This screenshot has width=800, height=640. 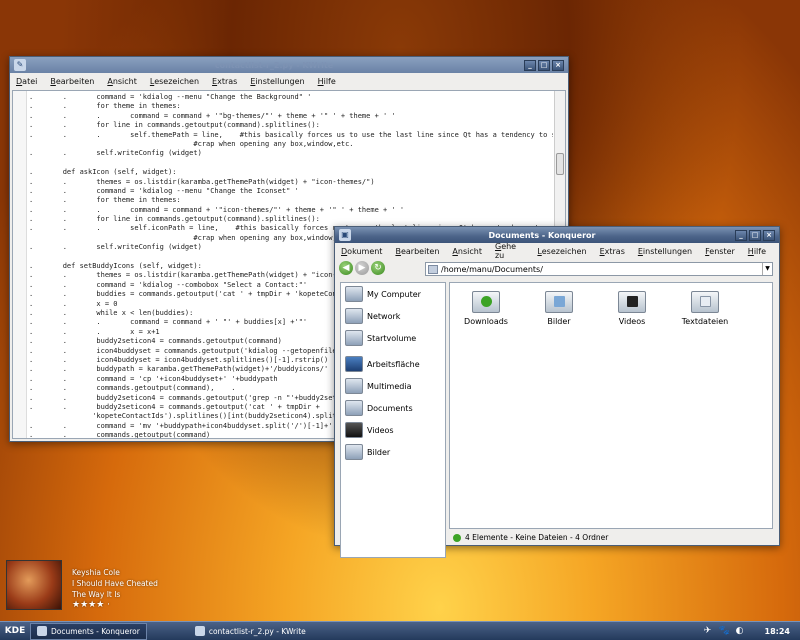 What do you see at coordinates (361, 251) in the screenshot?
I see `menu-dokument: Dokument` at bounding box center [361, 251].